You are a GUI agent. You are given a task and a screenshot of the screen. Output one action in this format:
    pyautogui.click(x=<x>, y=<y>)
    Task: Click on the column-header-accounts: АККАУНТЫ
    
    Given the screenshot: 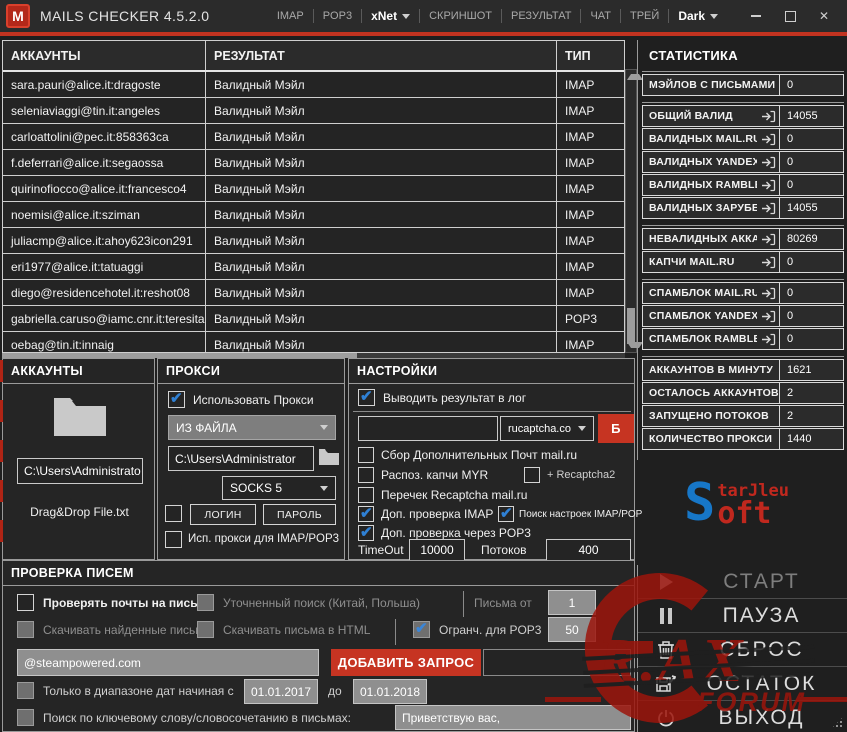 What is the action you would take?
    pyautogui.click(x=104, y=55)
    